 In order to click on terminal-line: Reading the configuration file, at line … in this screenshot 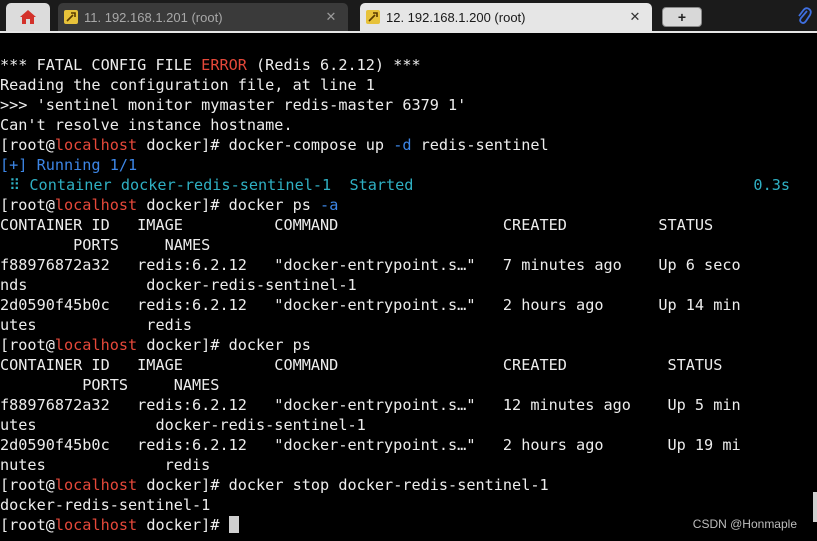, I will do `click(187, 85)`.